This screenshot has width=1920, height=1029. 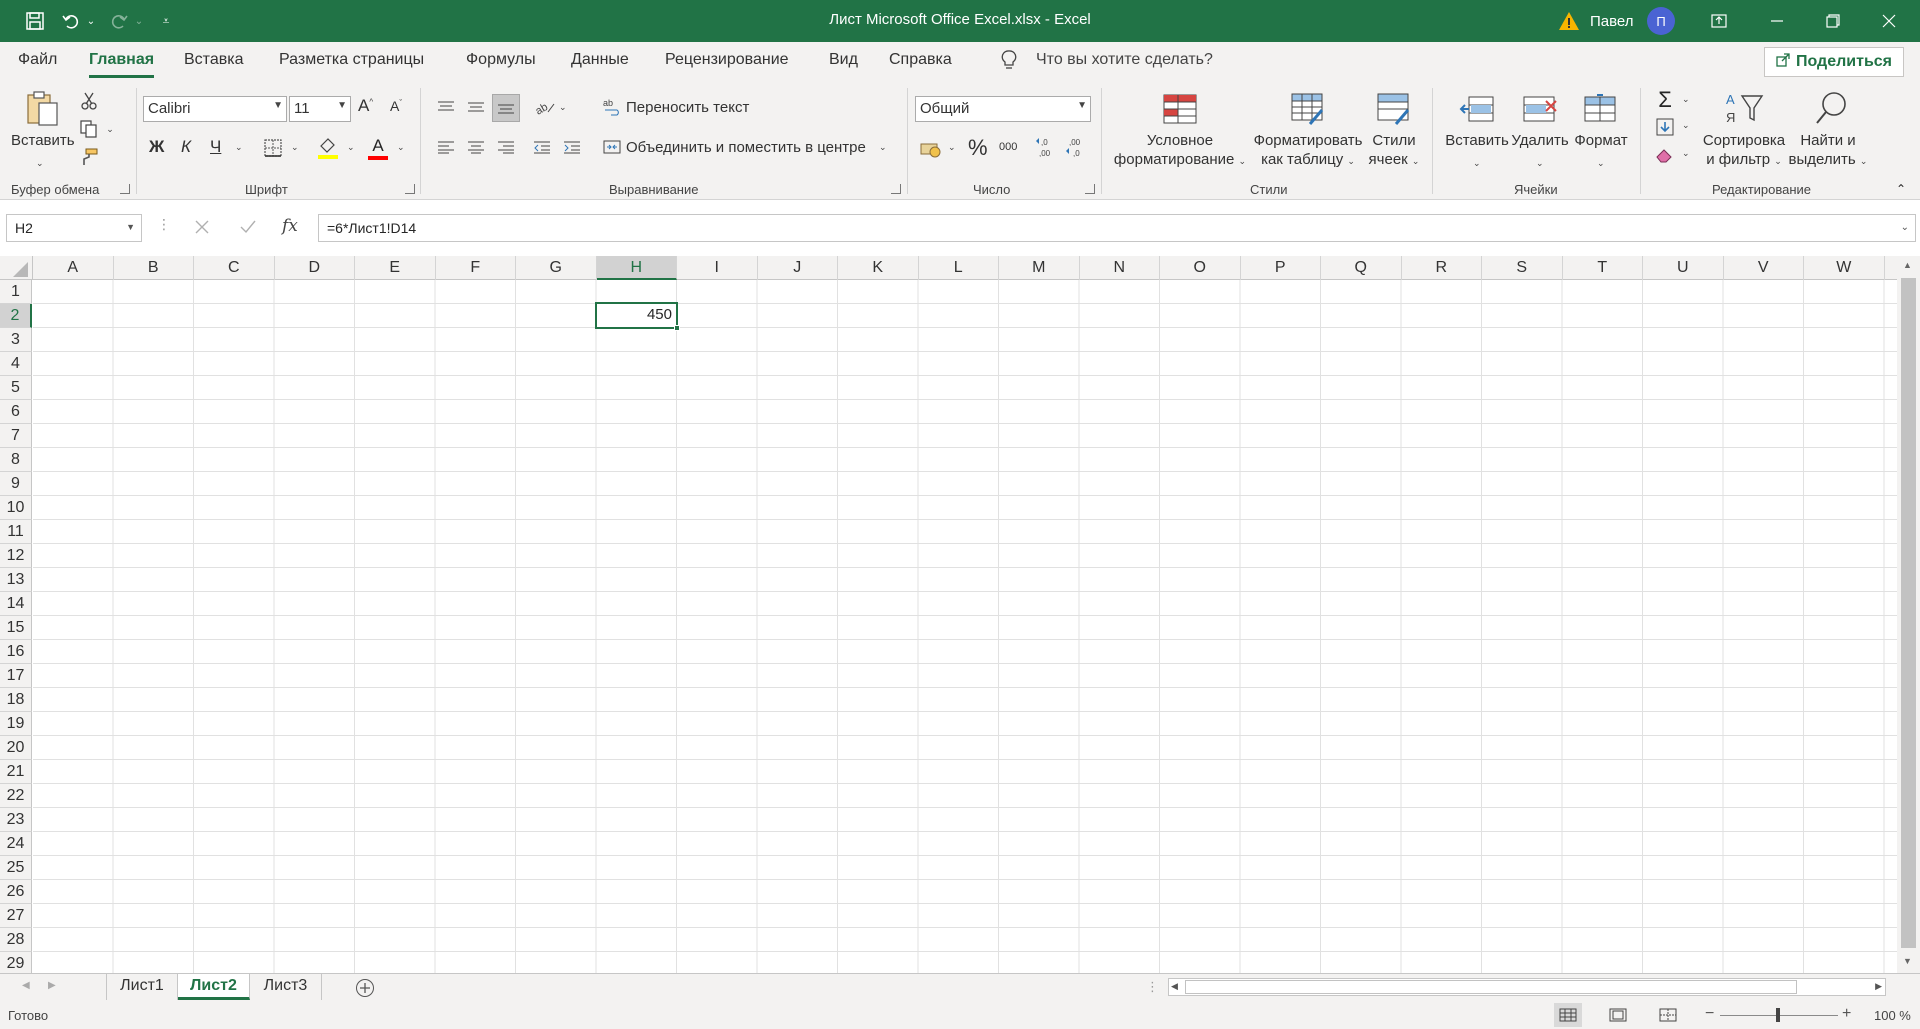 What do you see at coordinates (1908, 614) in the screenshot?
I see `vertical-scrollbar: ▲ ▼` at bounding box center [1908, 614].